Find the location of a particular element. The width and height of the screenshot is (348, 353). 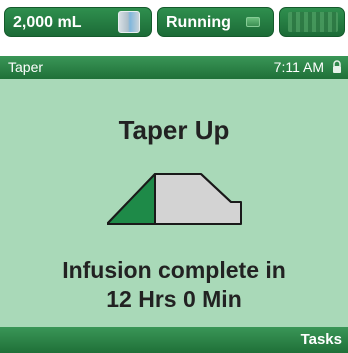

taper-heading: Taper Up is located at coordinates (174, 130).